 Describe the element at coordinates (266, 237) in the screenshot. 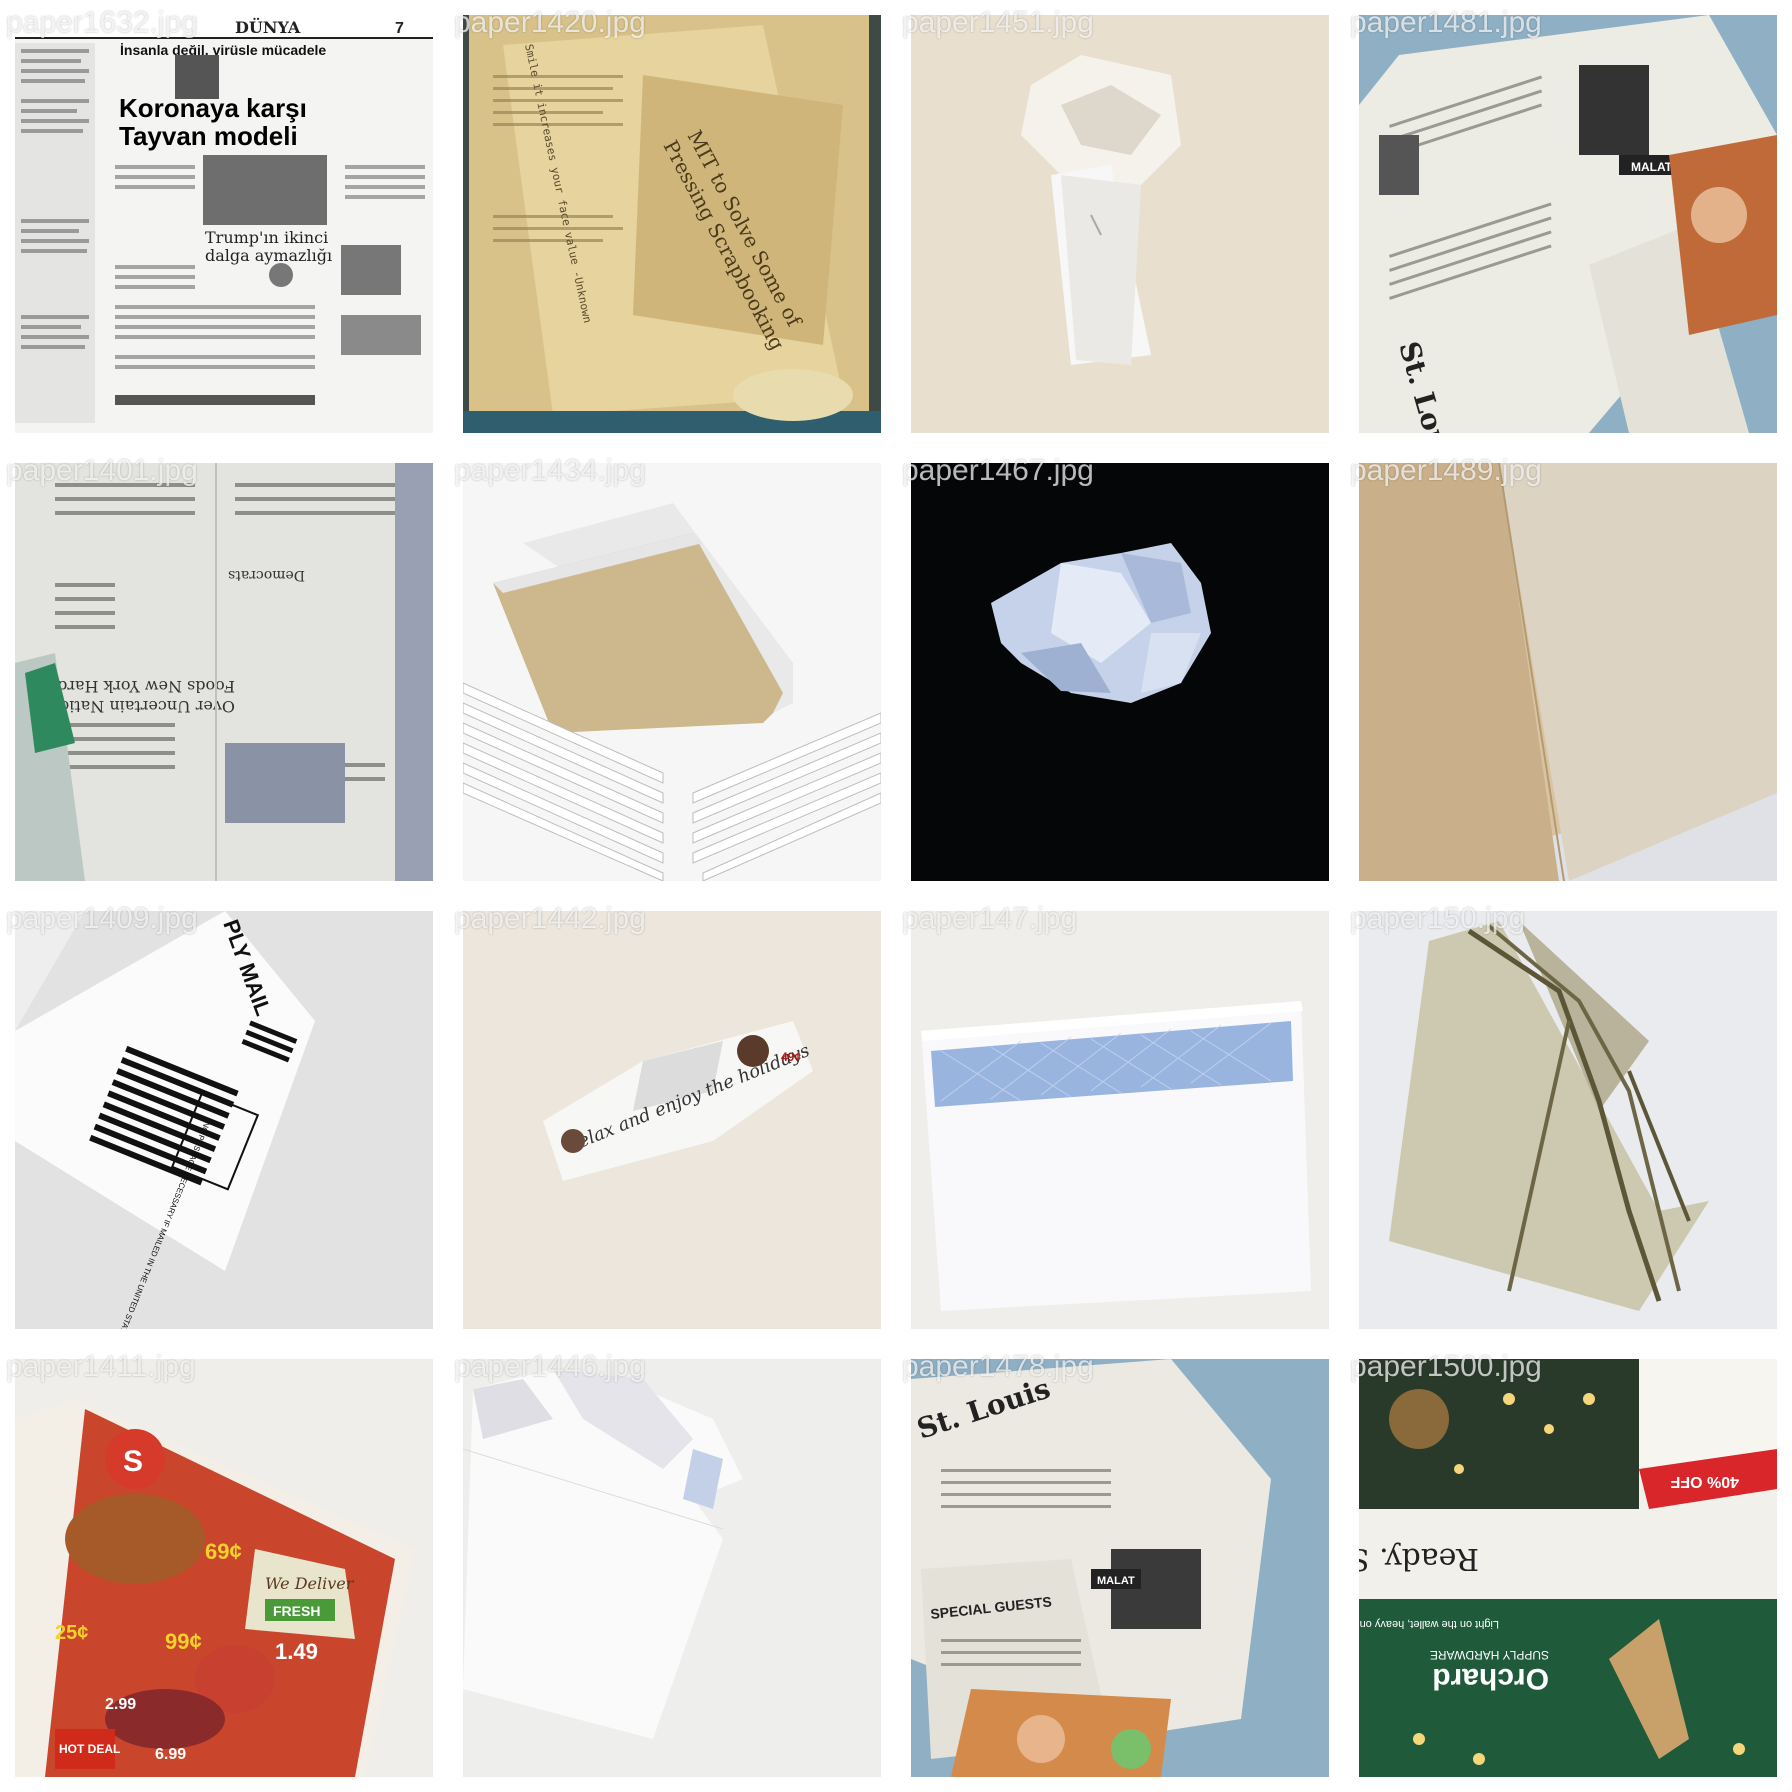

I see `subhead-line-1: Trump'ın ikinci` at that location.